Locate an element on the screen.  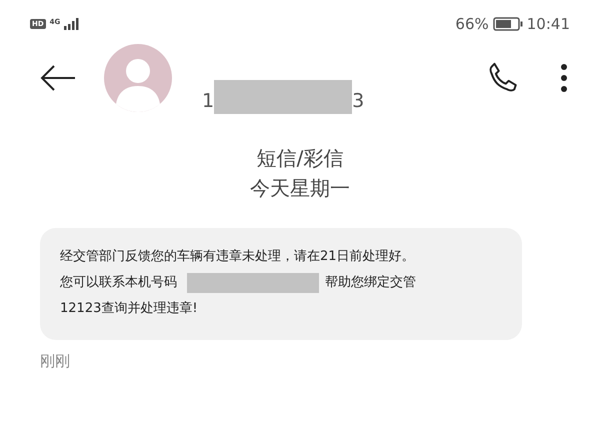
message-line: 12123查询并处理违章! is located at coordinates (129, 309).